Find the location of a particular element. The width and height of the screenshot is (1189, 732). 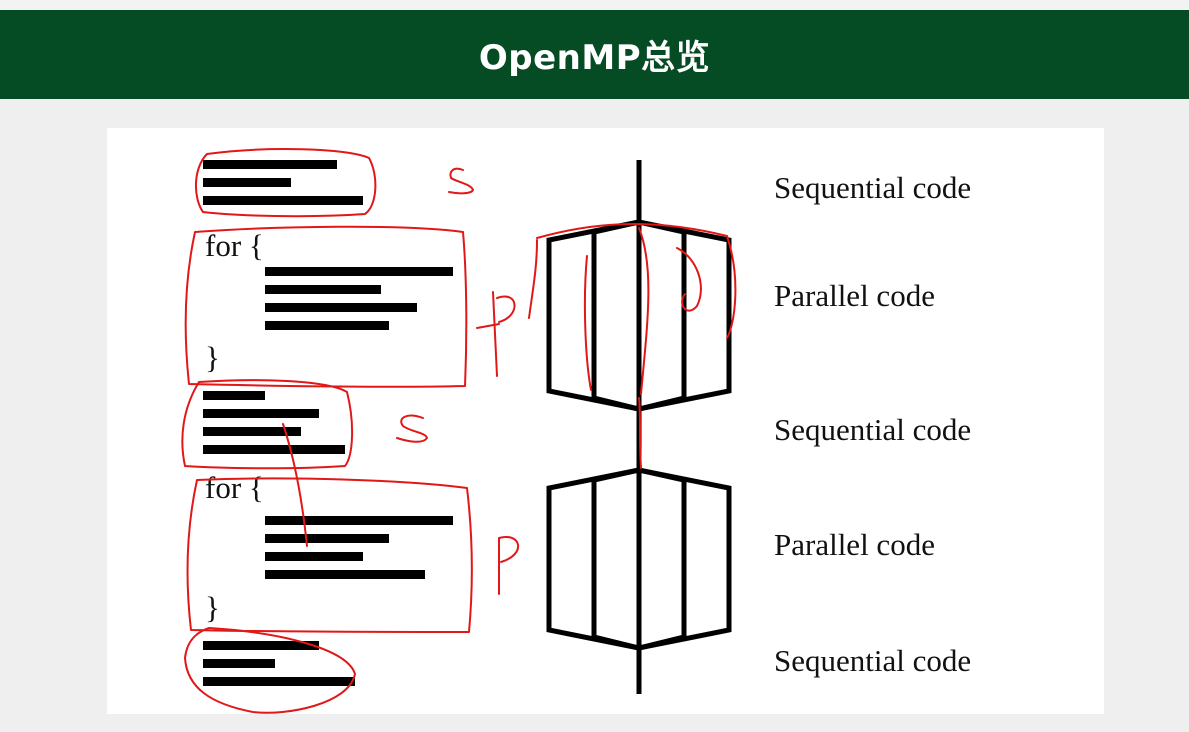

annotation-tick-line is located at coordinates (295, 485).